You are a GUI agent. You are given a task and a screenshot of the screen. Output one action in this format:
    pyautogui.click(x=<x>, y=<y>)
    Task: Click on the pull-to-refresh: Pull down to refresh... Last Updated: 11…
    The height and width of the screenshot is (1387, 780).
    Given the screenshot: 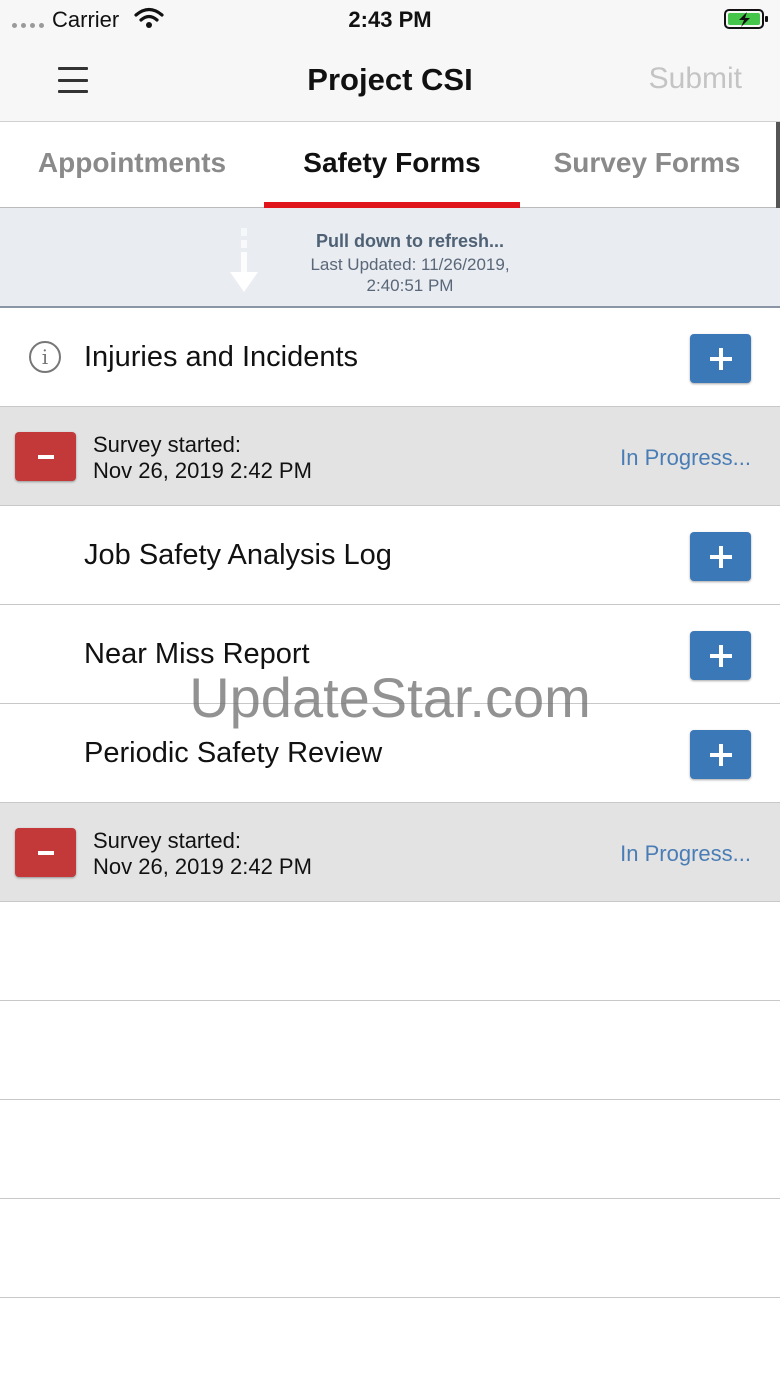 What is the action you would take?
    pyautogui.click(x=390, y=258)
    